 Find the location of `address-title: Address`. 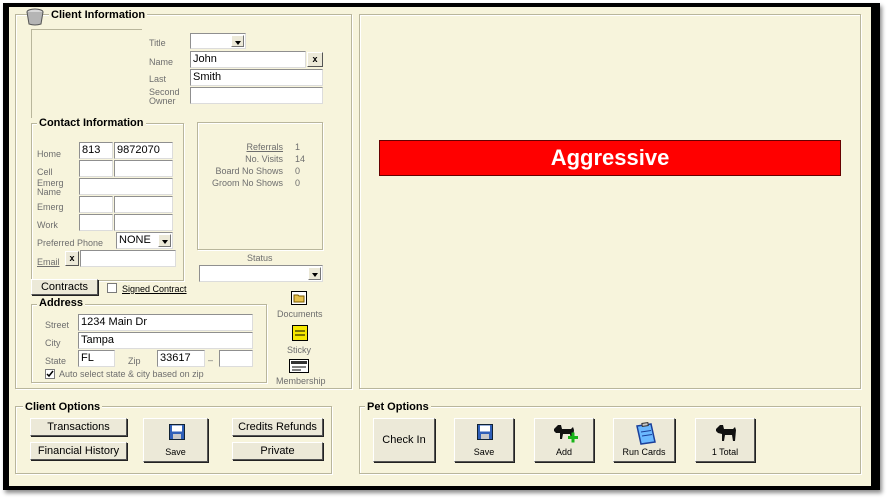

address-title: Address is located at coordinates (61, 303).